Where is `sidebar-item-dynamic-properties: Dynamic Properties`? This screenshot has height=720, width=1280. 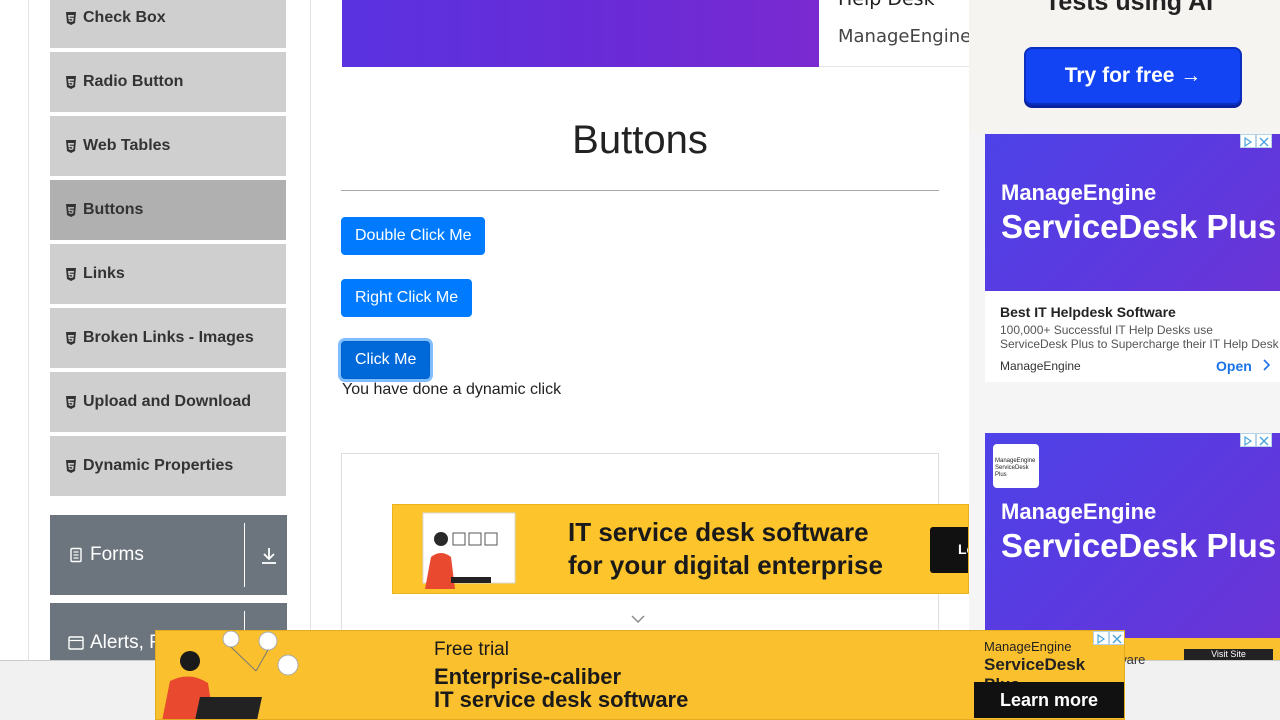 sidebar-item-dynamic-properties: Dynamic Properties is located at coordinates (168, 467).